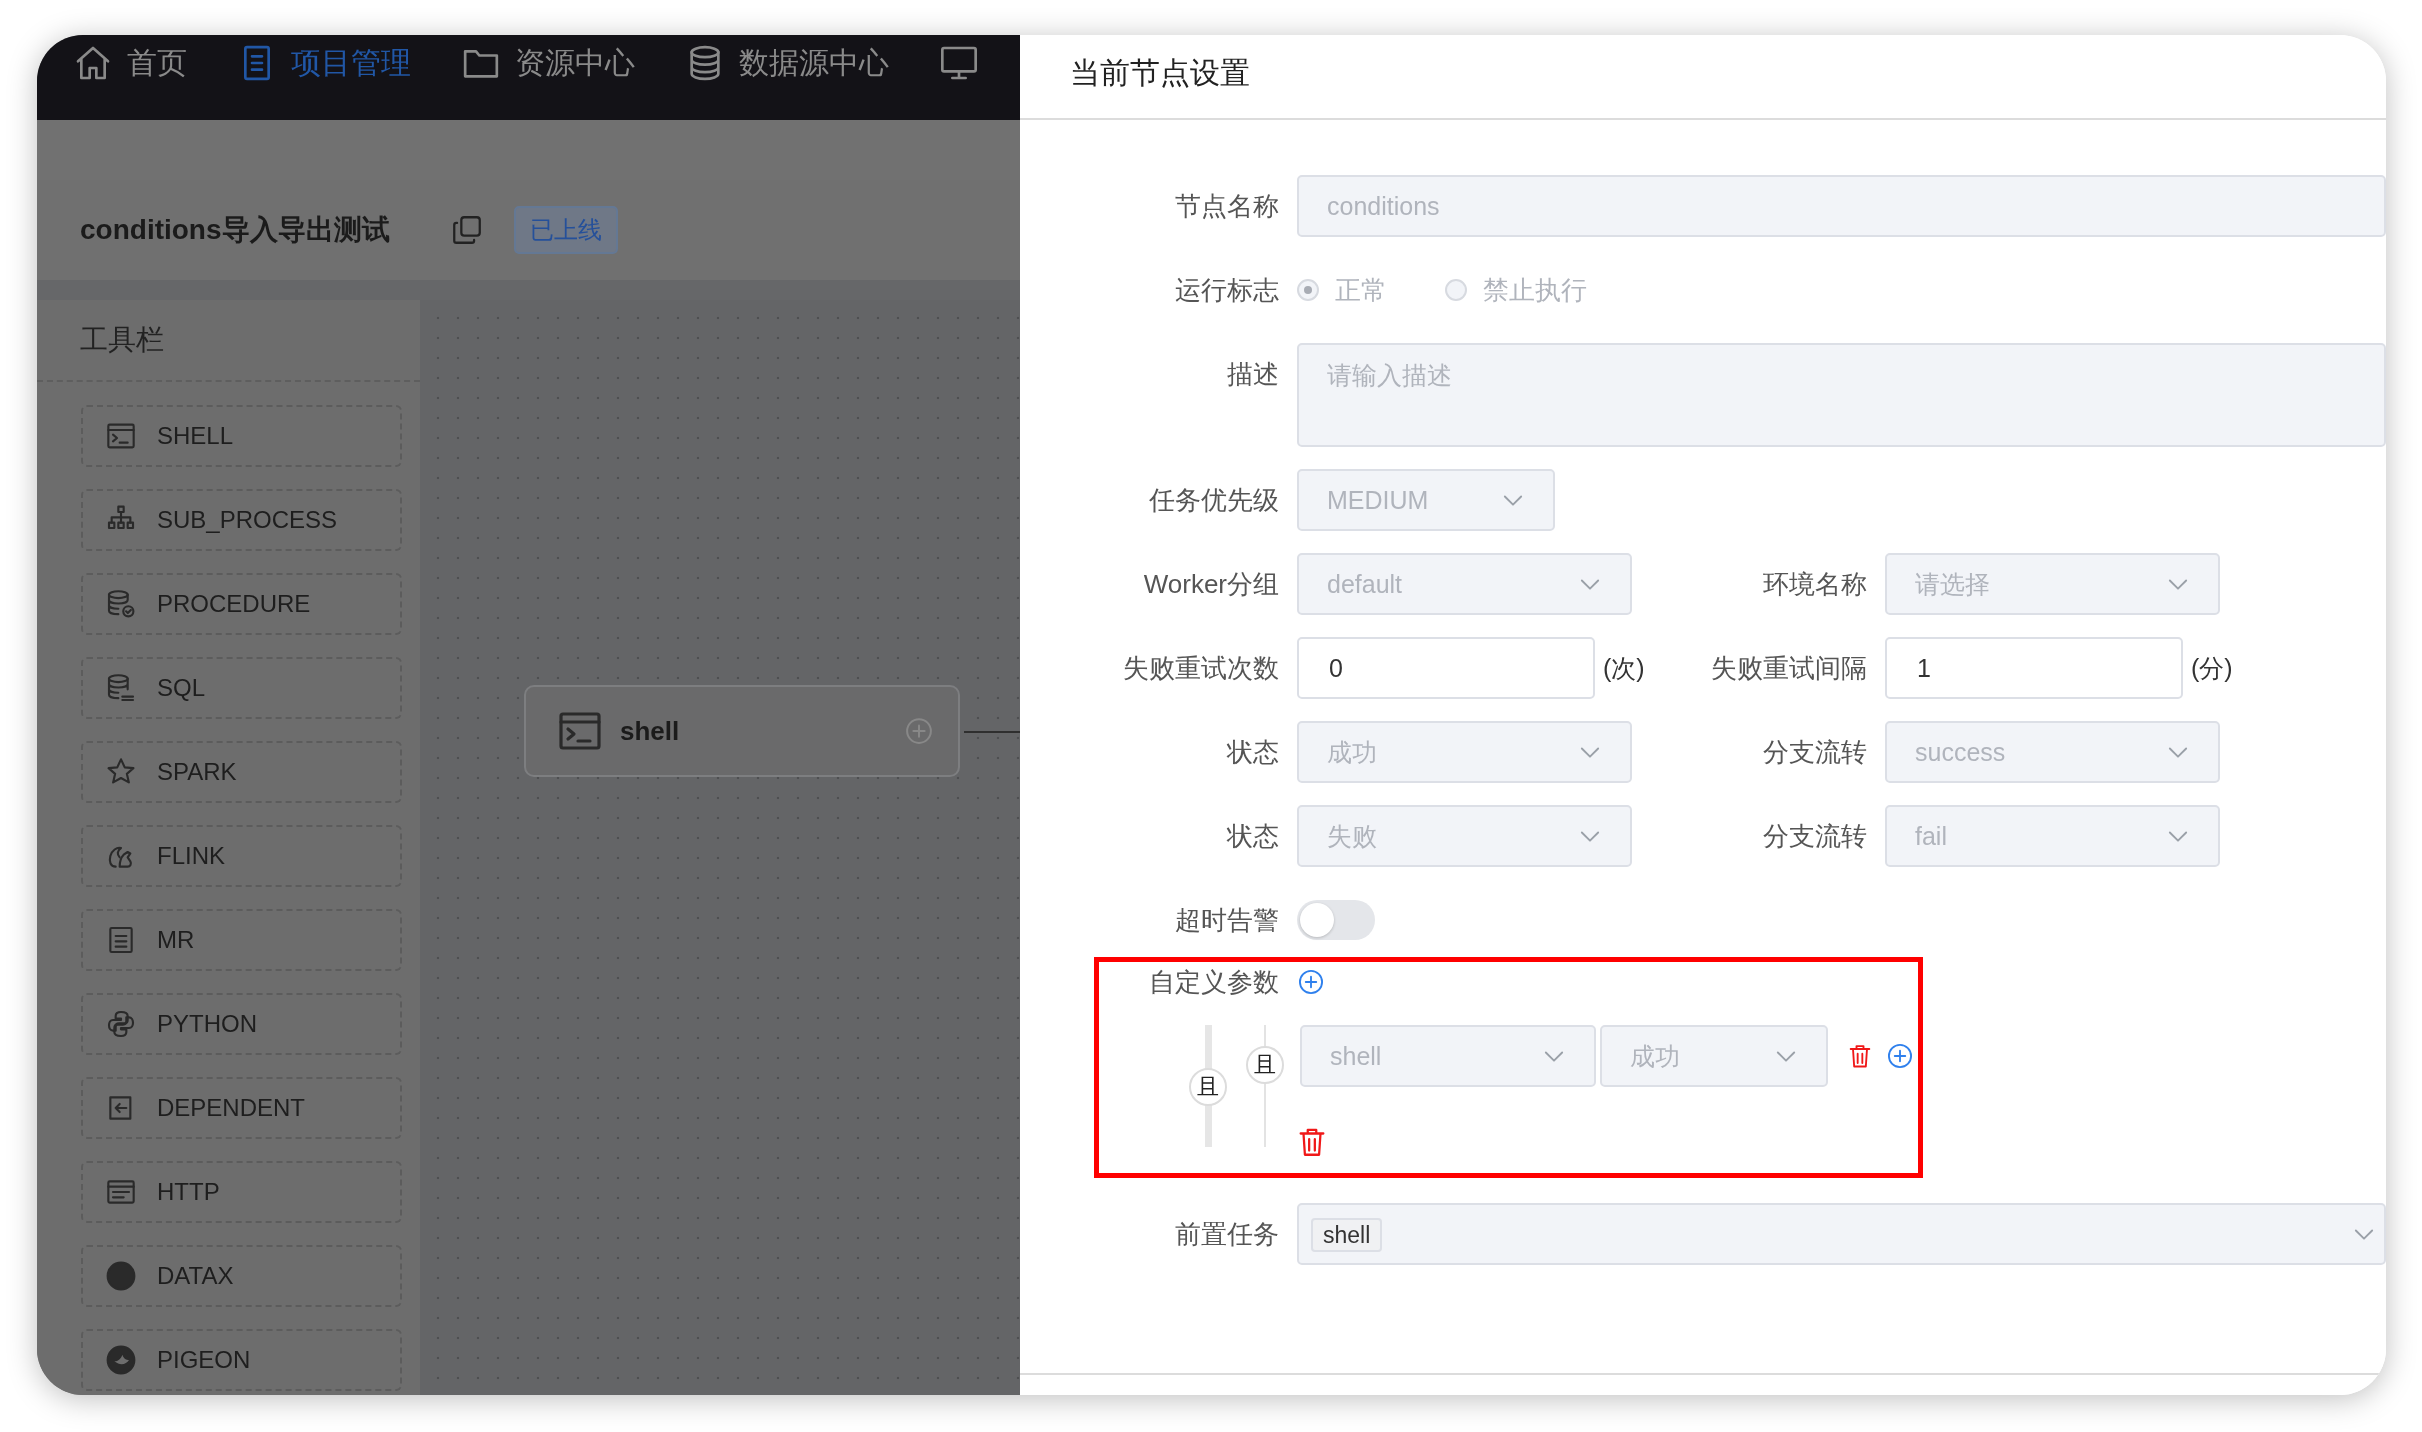 This screenshot has width=2422, height=1432. What do you see at coordinates (241, 436) in the screenshot?
I see `task-type-item: SHELL` at bounding box center [241, 436].